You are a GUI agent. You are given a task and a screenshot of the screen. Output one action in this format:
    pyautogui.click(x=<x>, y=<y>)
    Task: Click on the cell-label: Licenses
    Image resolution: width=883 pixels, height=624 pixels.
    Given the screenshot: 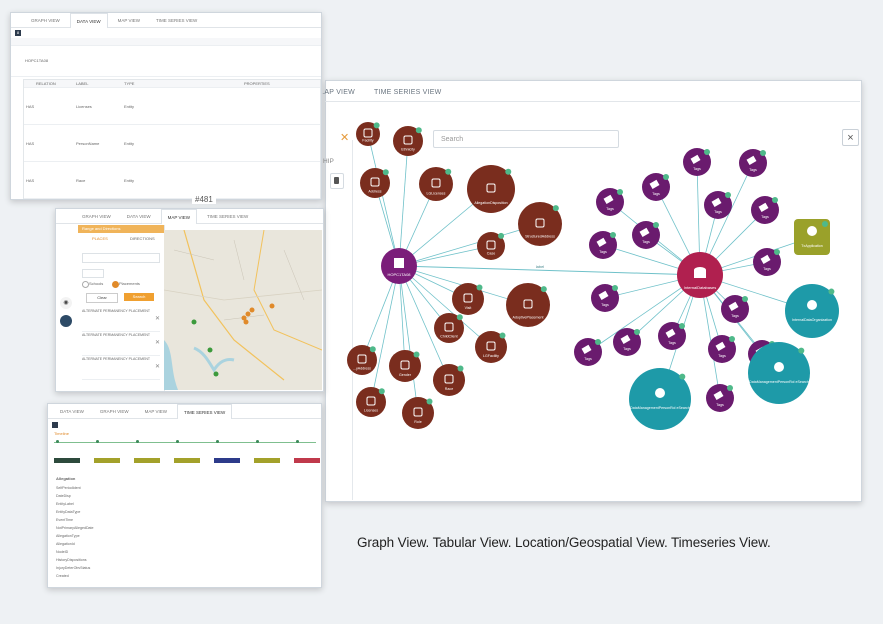 What is the action you would take?
    pyautogui.click(x=84, y=106)
    